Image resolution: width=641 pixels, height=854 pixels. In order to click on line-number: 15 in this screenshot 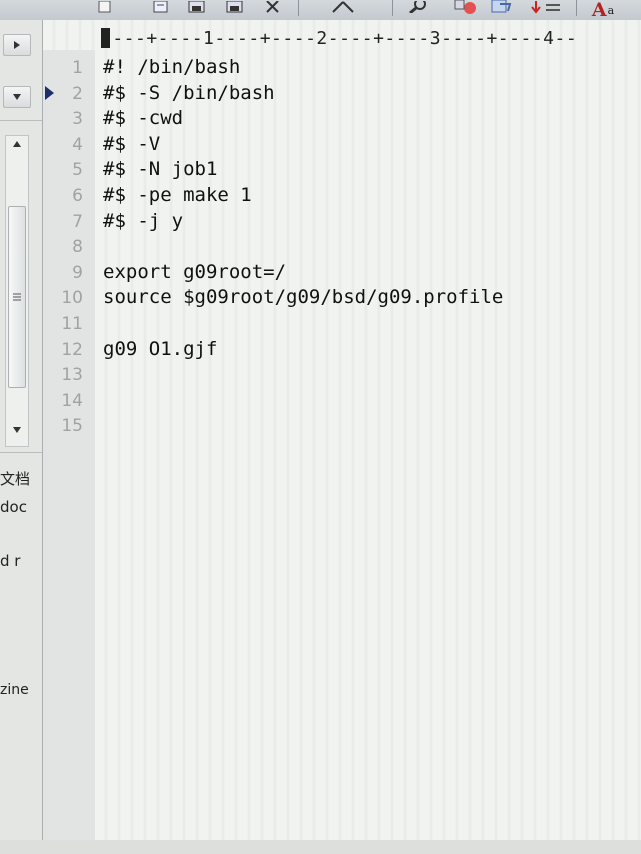, I will do `click(72, 426)`.